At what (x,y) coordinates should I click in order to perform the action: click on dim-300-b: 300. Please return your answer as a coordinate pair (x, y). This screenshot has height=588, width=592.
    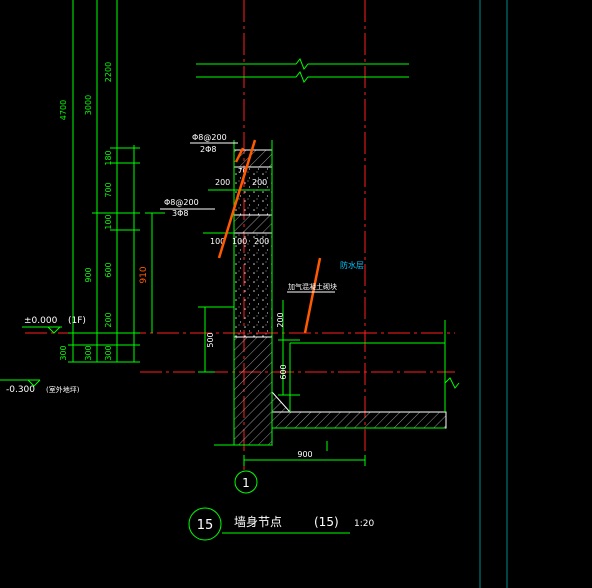
    Looking at the image, I should click on (88, 352).